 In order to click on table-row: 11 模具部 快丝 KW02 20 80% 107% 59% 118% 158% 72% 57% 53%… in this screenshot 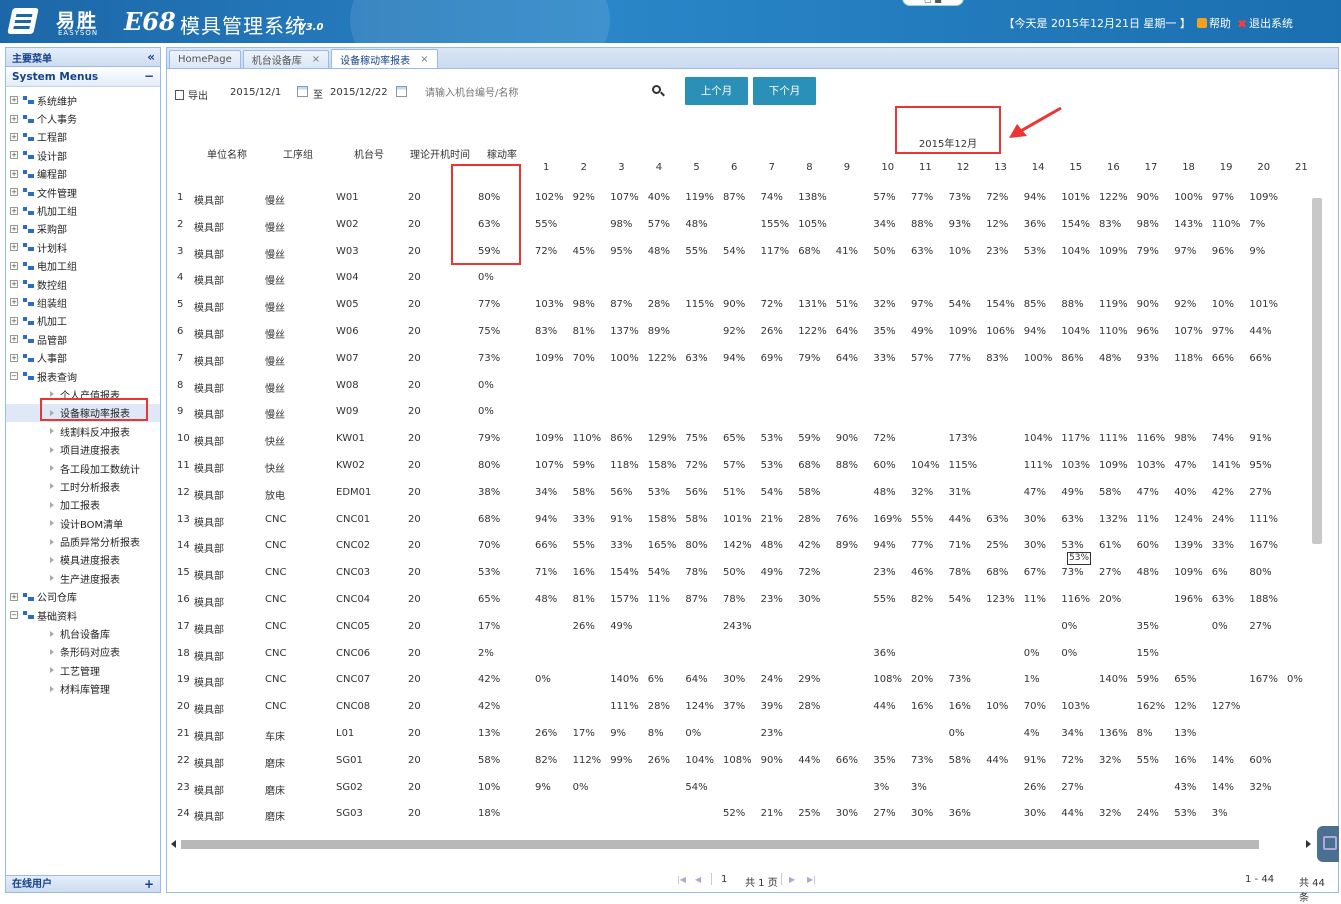, I will do `click(740, 465)`.